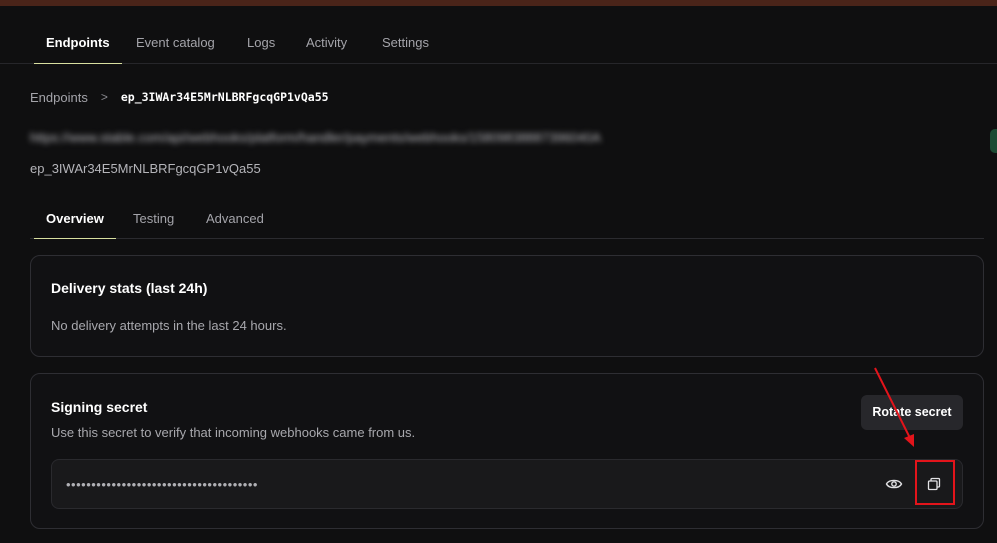  What do you see at coordinates (175, 35) in the screenshot?
I see `tab-event-catalog: Event catalog` at bounding box center [175, 35].